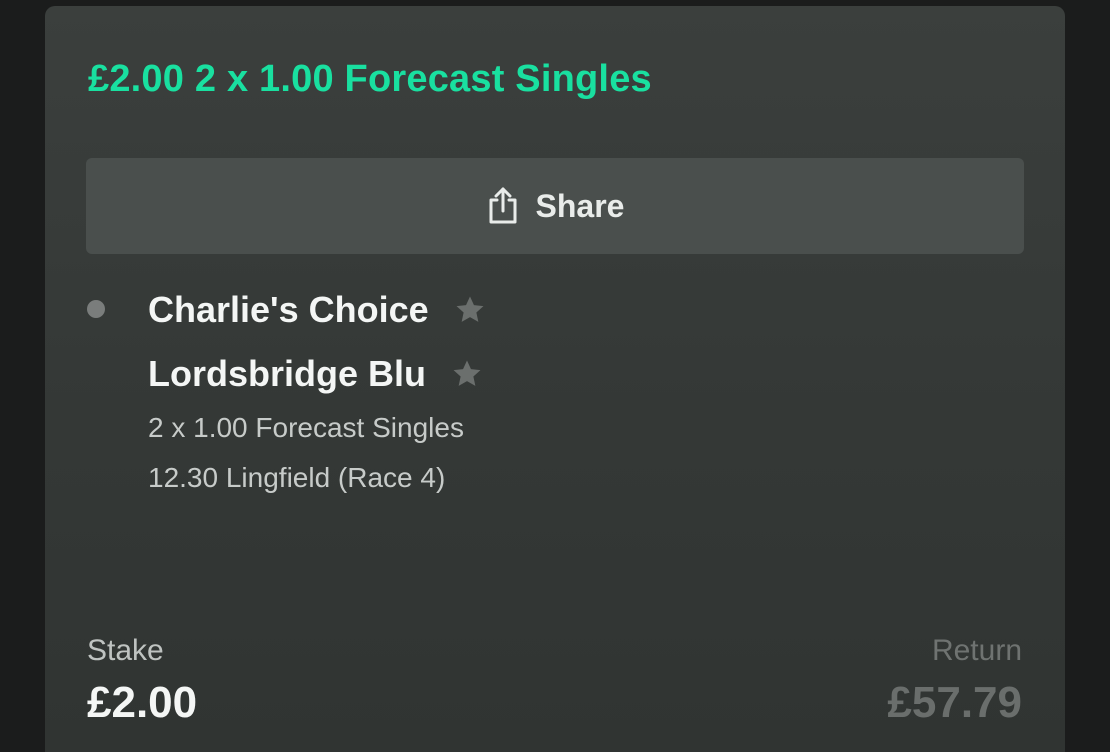 Image resolution: width=1110 pixels, height=752 pixels. Describe the element at coordinates (976, 650) in the screenshot. I see `return-label: Return` at that location.